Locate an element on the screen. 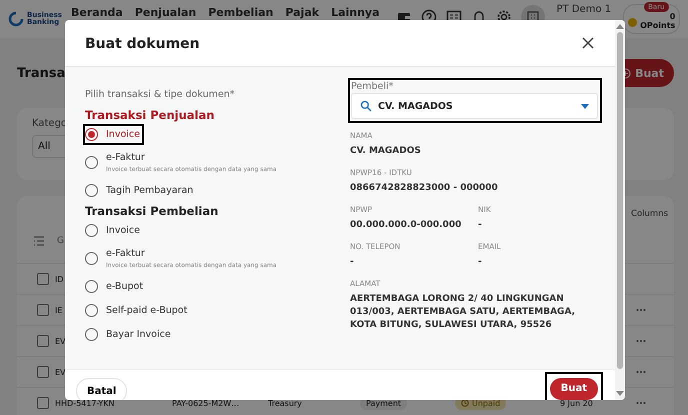 This screenshot has height=415, width=688. detail-value: AERTEMBAGA LORONG 2/ 40 LINGKUNGAN 013/003, AERTEMBAGA SATU, AERTEMBAGA, KOTA BITUNG, SULAWESI UTARA, 95526 is located at coordinates (463, 312).